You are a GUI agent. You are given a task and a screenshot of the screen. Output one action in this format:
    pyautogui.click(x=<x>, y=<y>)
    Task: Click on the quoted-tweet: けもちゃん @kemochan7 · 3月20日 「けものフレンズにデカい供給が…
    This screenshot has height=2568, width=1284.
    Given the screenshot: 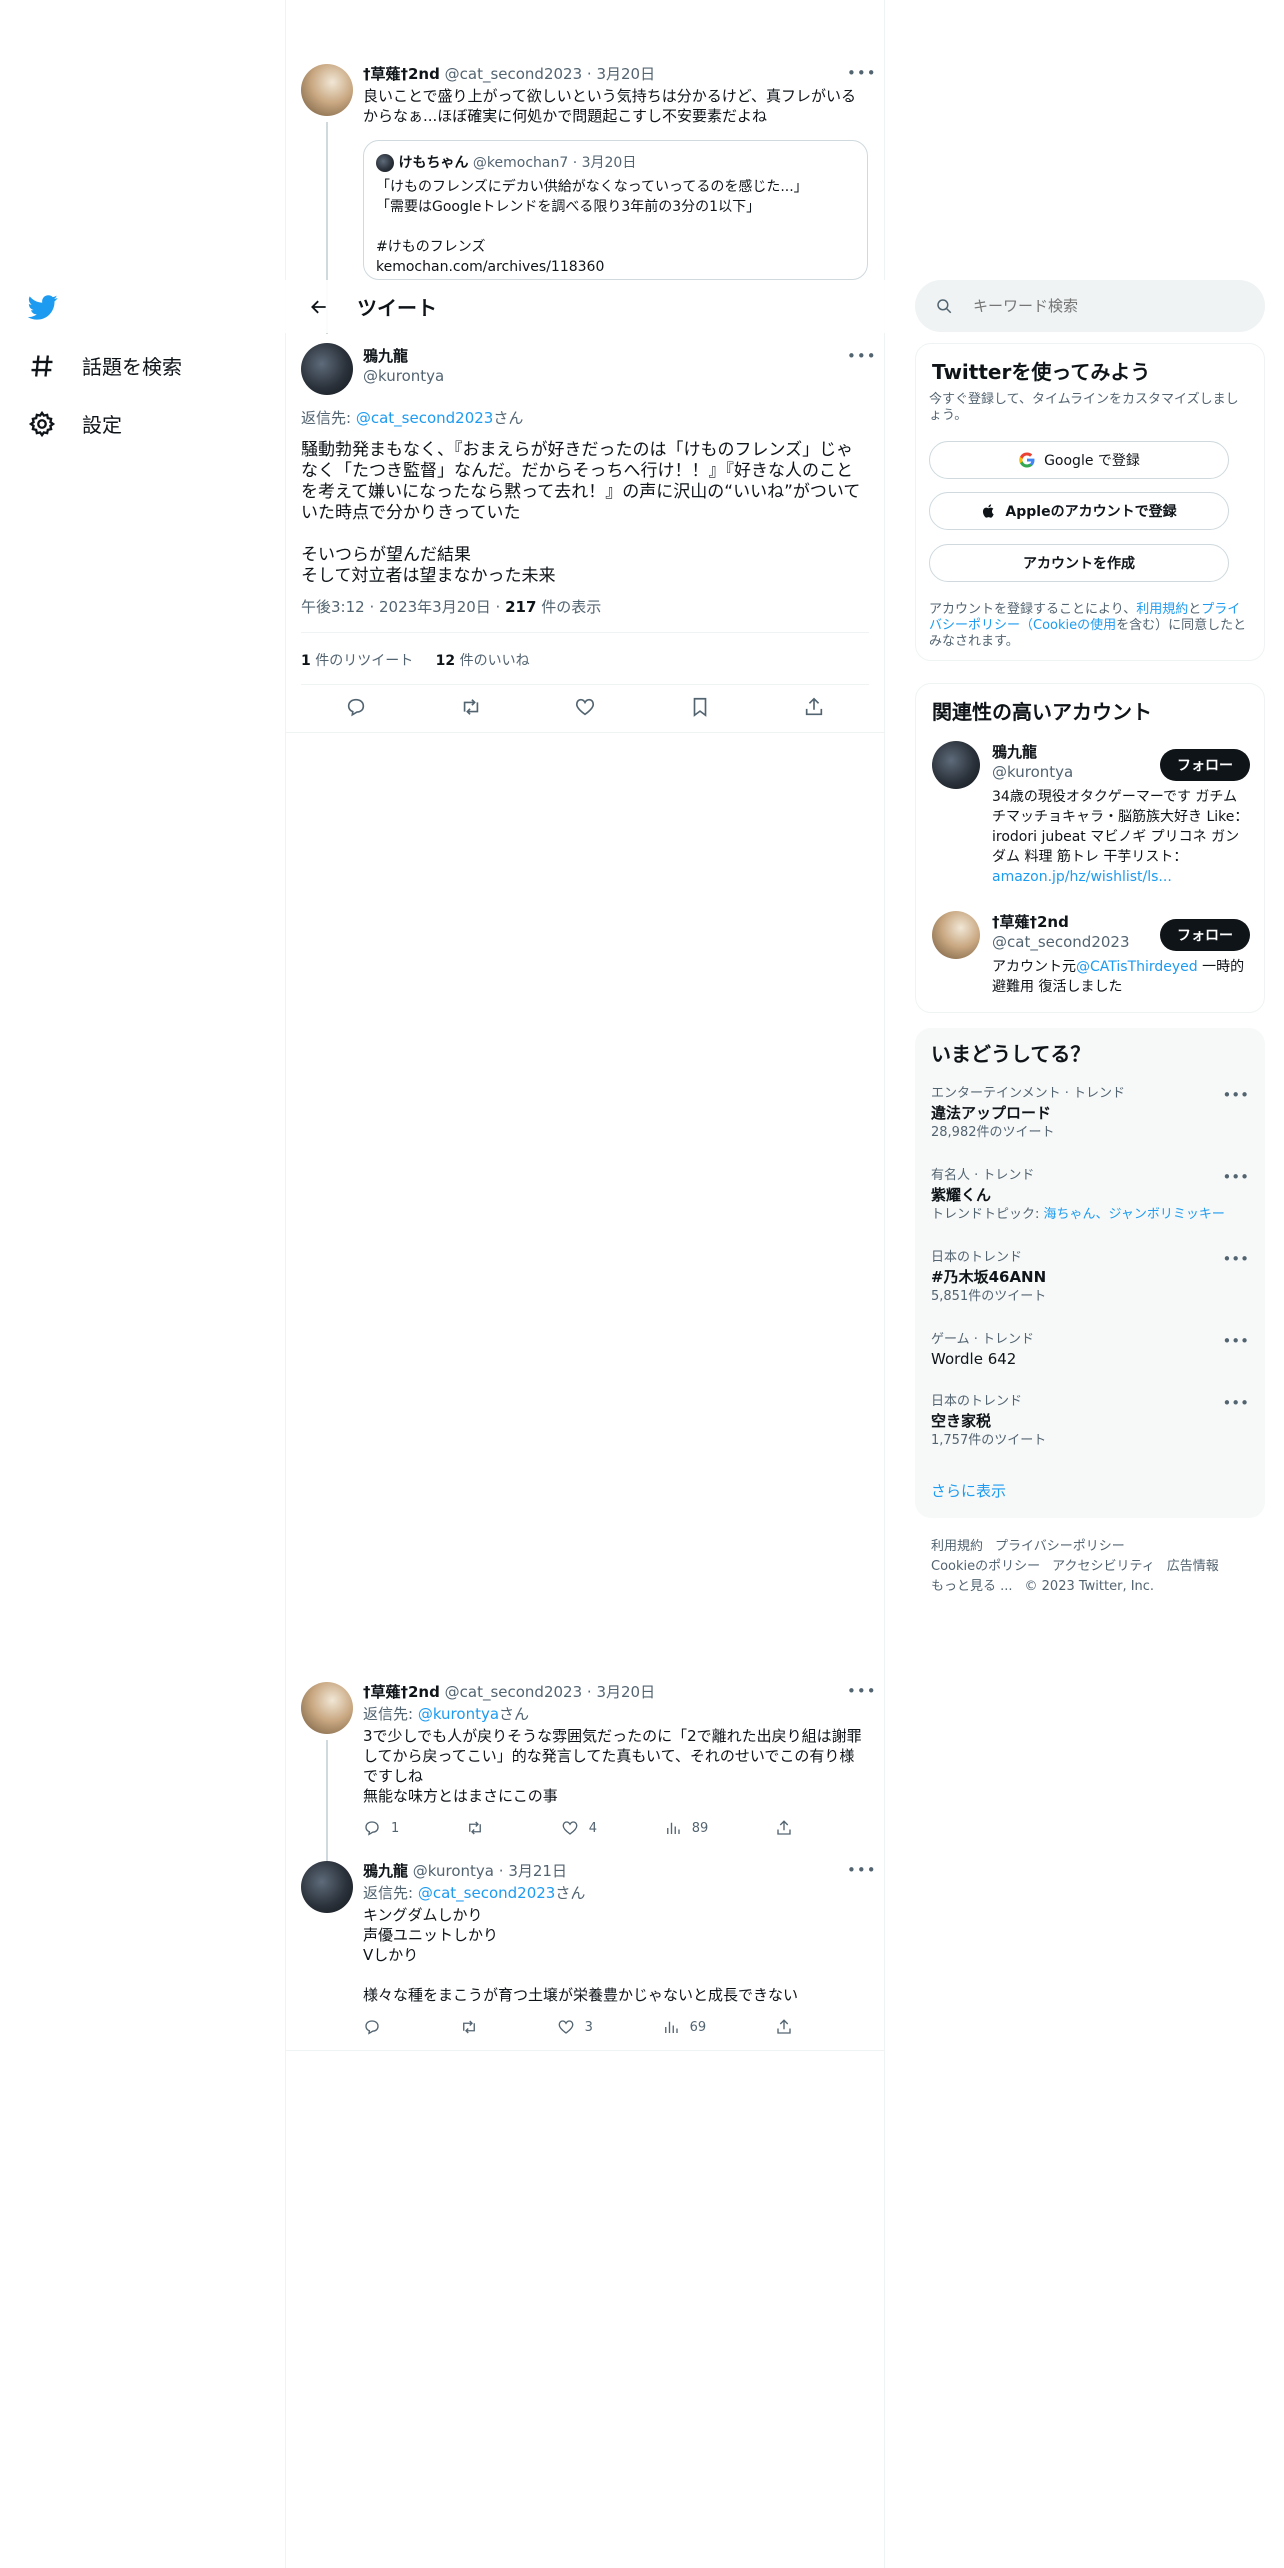 What is the action you would take?
    pyautogui.click(x=615, y=210)
    